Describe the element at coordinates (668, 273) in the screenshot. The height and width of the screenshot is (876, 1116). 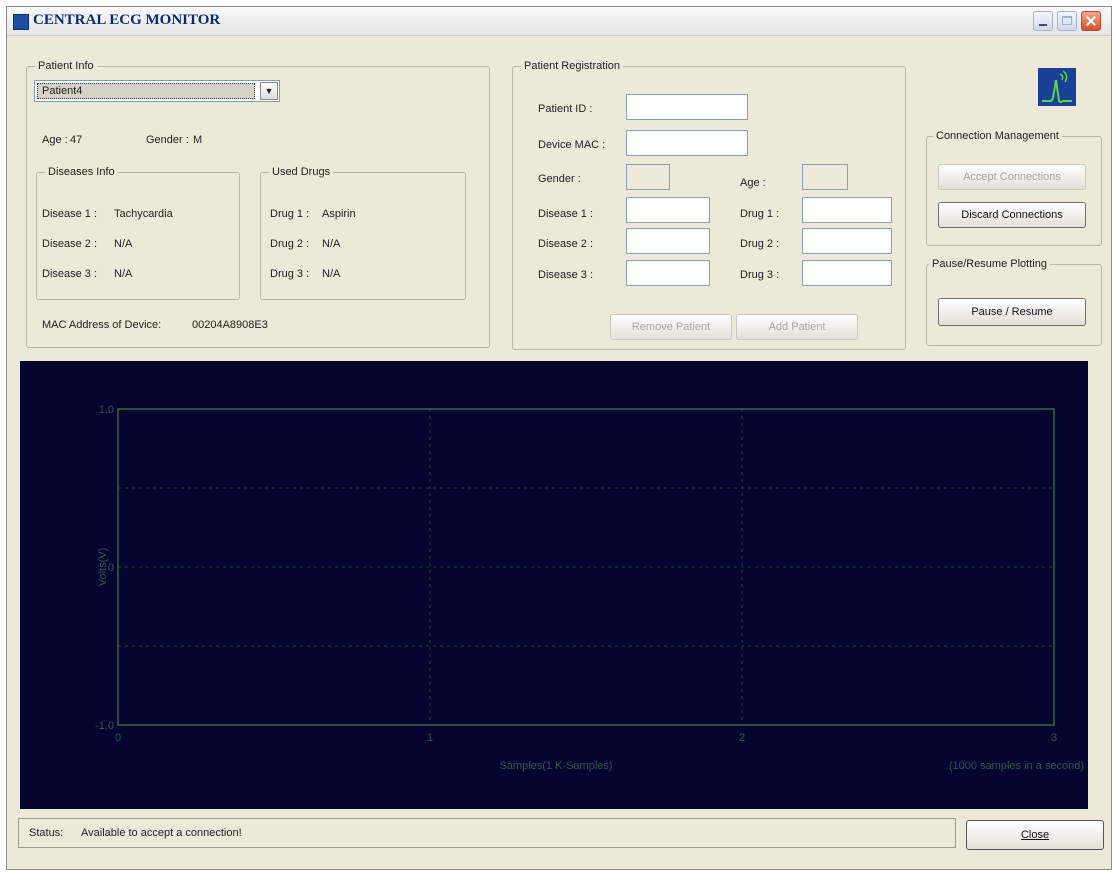
I see `disease3-input` at that location.